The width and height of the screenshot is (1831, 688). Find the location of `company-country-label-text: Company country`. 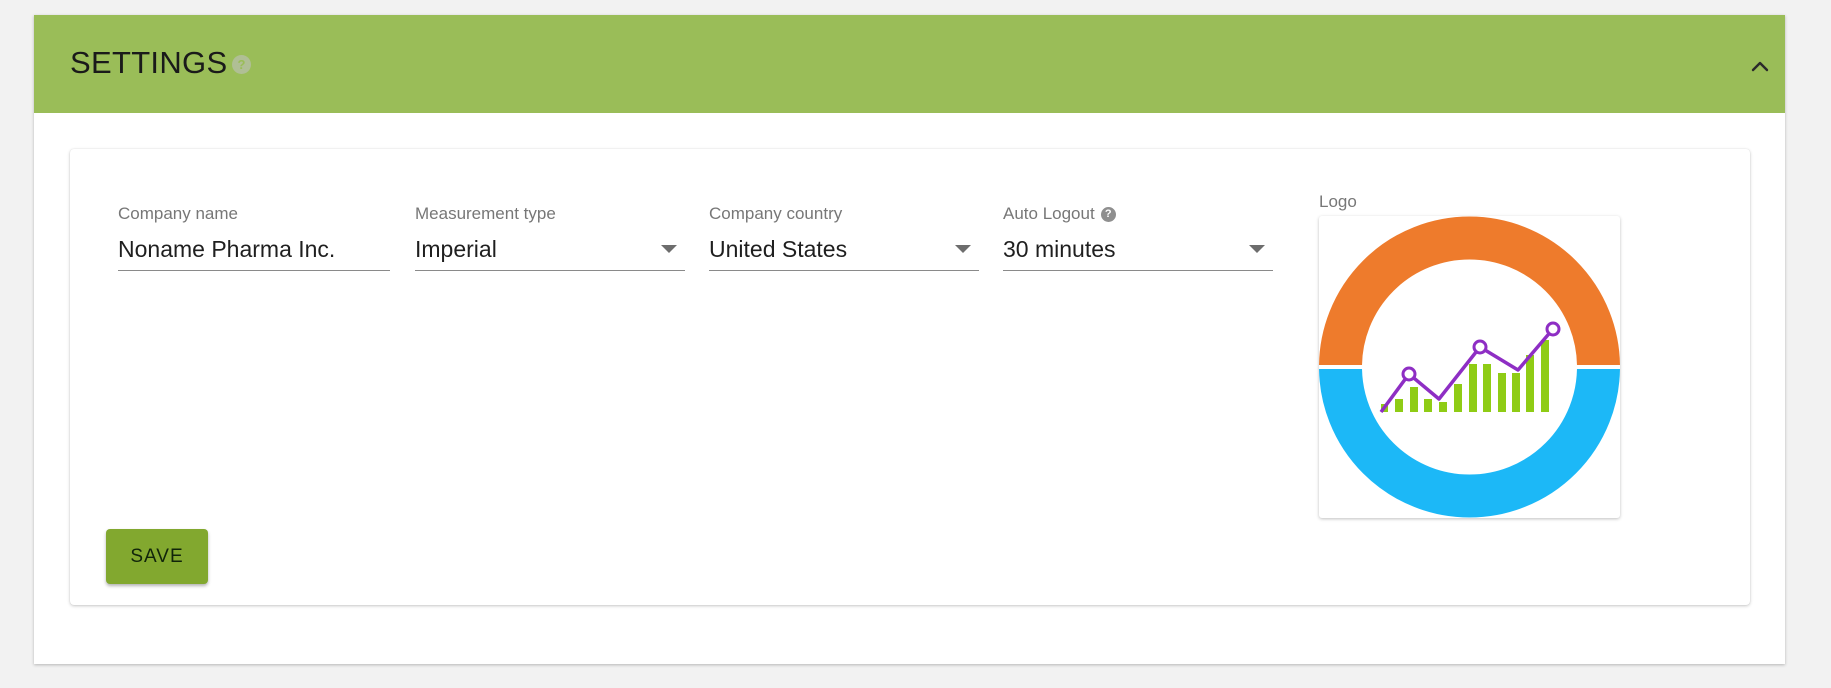

company-country-label-text: Company country is located at coordinates (776, 213).